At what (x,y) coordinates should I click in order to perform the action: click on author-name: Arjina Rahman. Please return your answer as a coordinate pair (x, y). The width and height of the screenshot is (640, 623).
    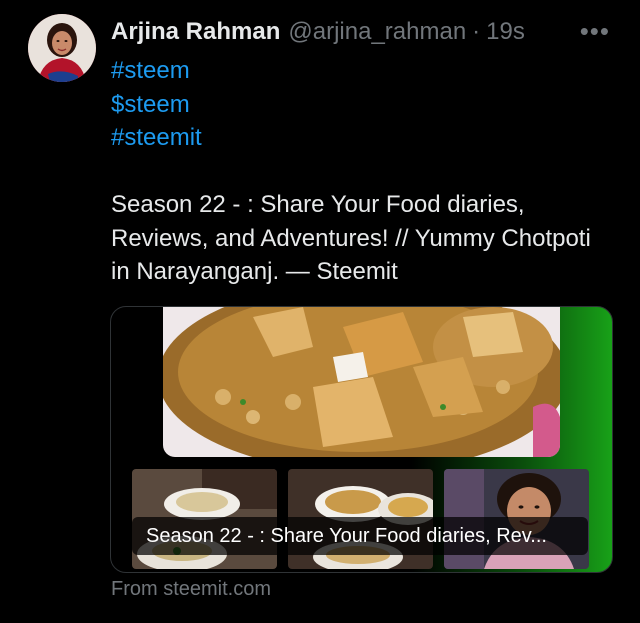
    Looking at the image, I should click on (195, 32).